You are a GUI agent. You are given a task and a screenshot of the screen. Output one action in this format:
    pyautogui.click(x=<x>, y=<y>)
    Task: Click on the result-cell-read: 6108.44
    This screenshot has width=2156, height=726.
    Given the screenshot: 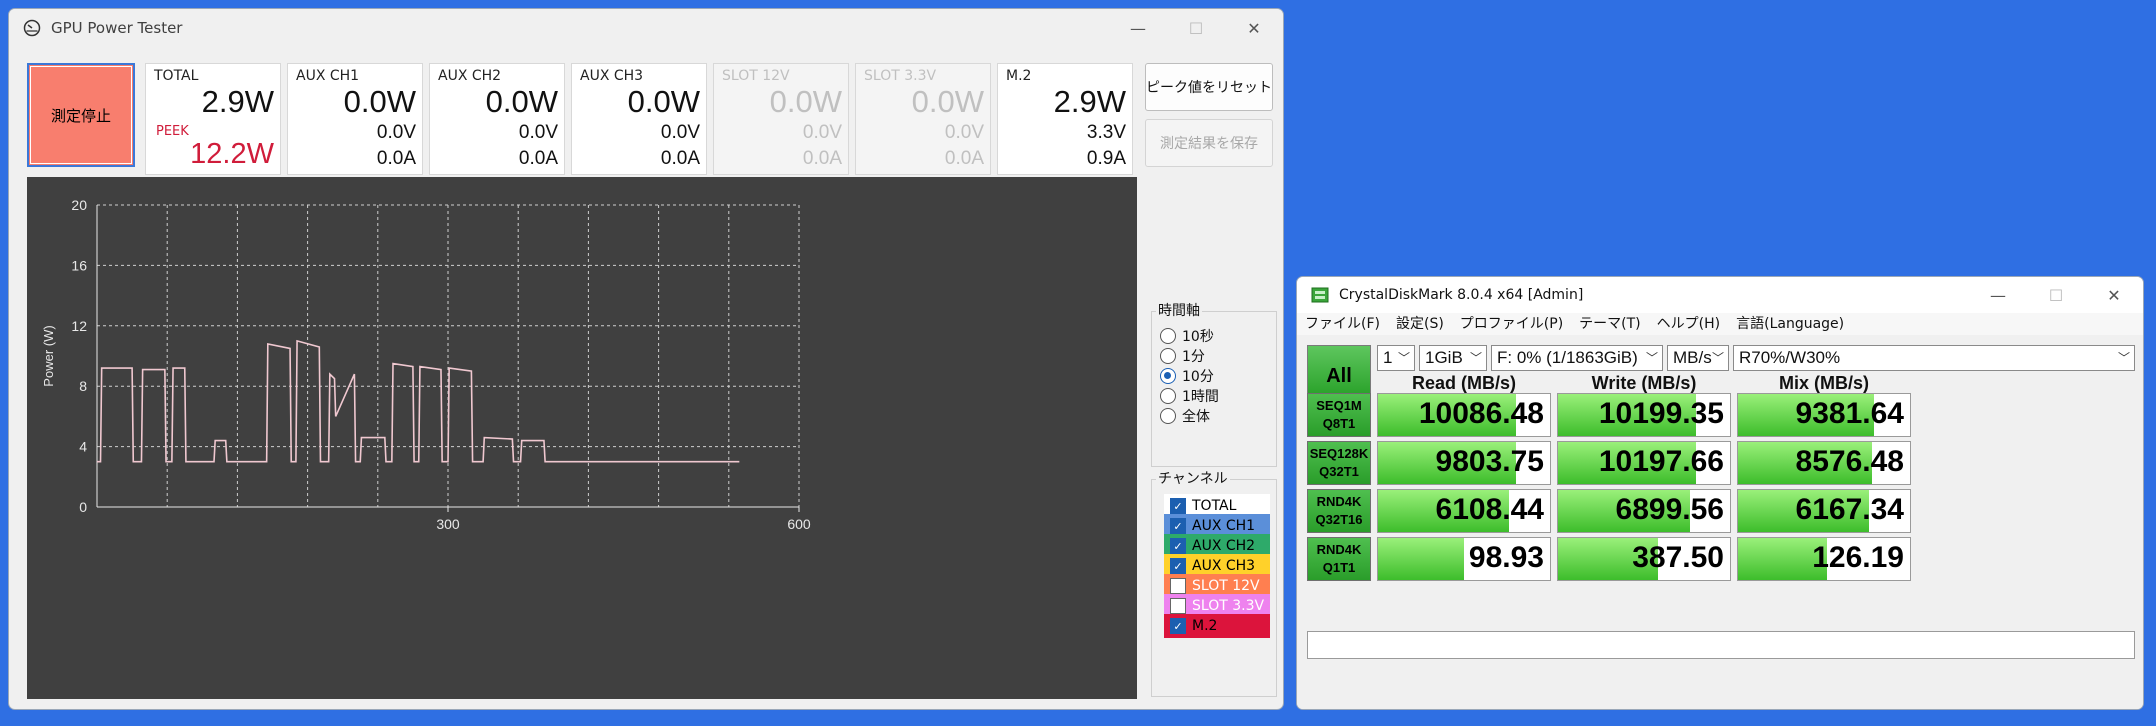 What is the action you would take?
    pyautogui.click(x=1464, y=511)
    